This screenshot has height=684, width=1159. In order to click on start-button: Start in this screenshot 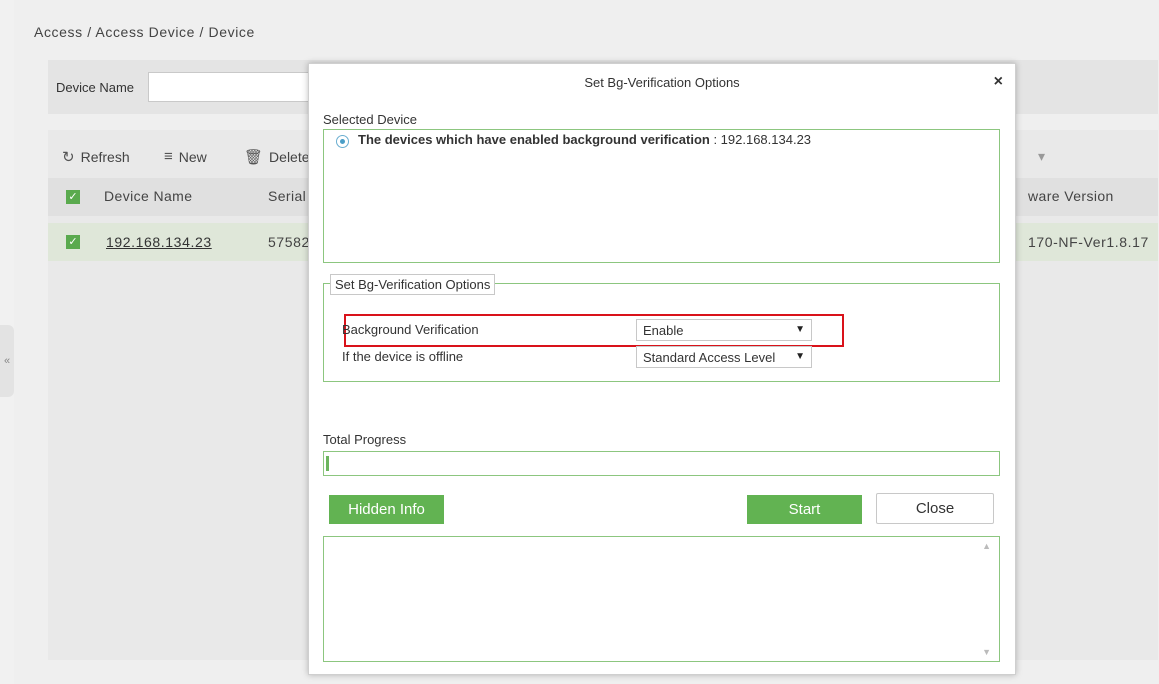, I will do `click(804, 509)`.